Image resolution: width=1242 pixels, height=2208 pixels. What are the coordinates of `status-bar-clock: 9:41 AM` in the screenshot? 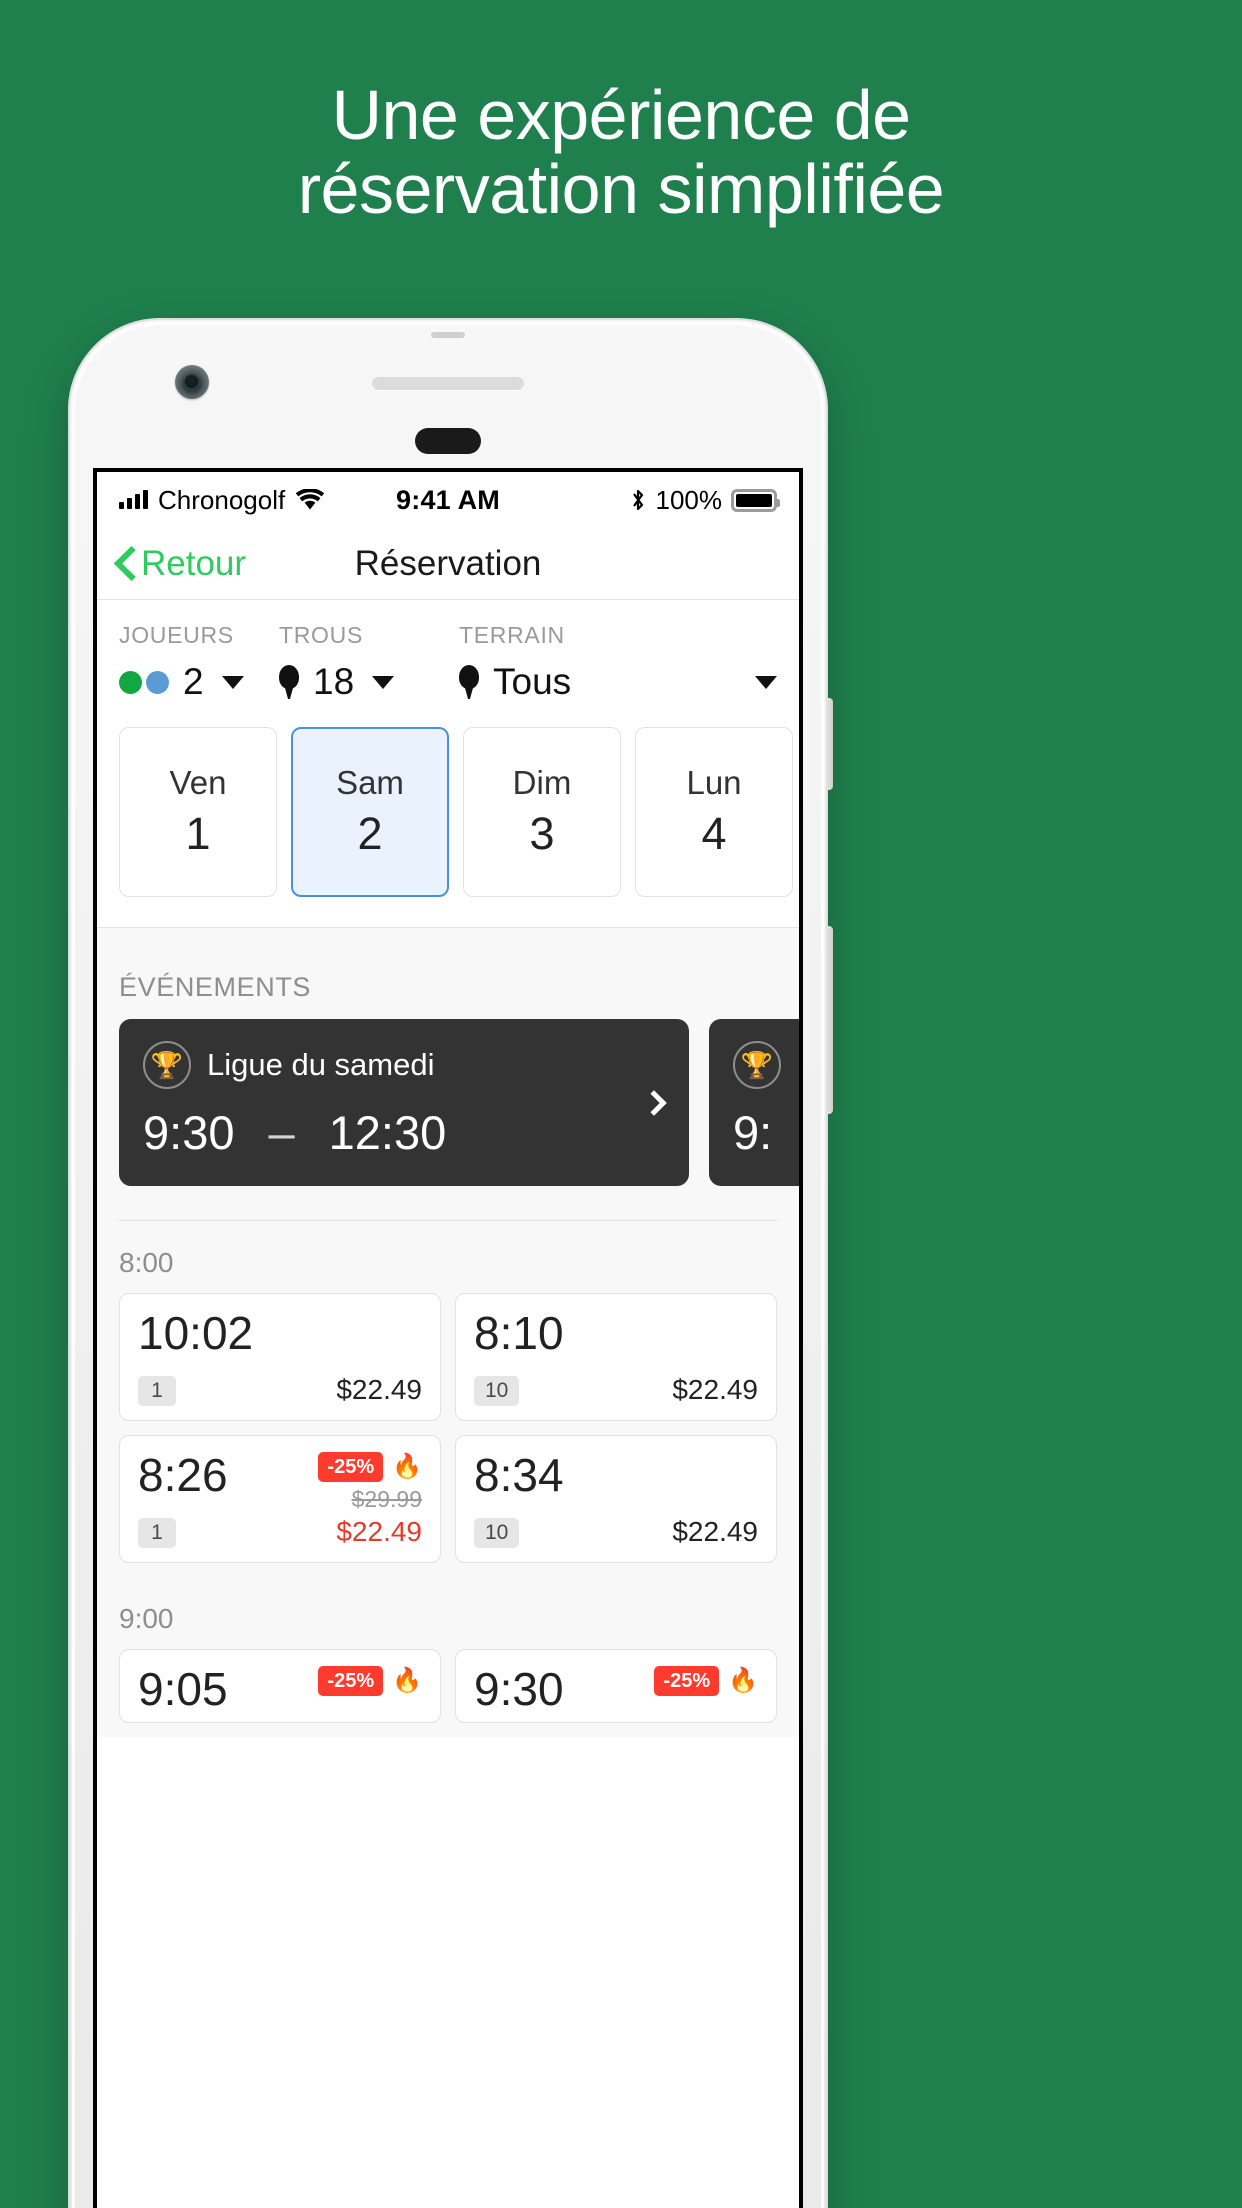 It's located at (448, 499).